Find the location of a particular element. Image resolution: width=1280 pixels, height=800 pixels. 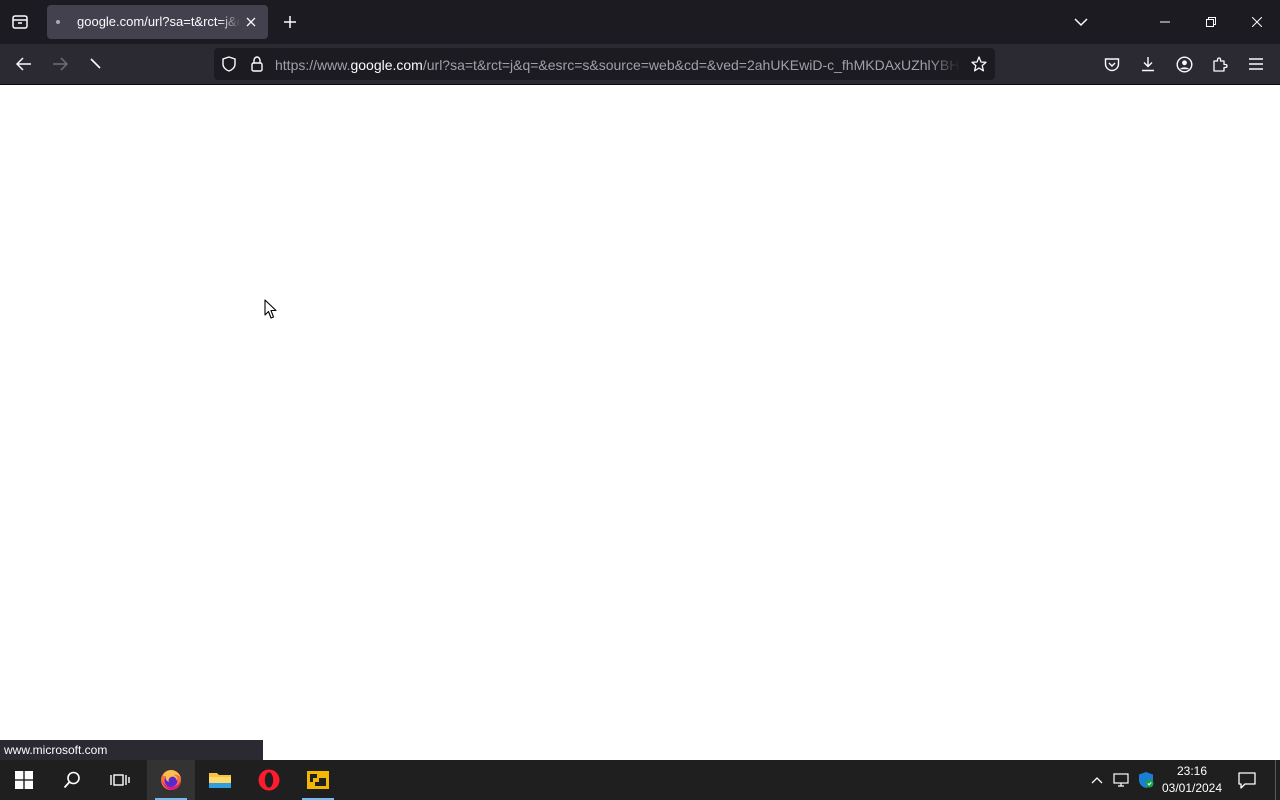

account-icon is located at coordinates (1184, 64).